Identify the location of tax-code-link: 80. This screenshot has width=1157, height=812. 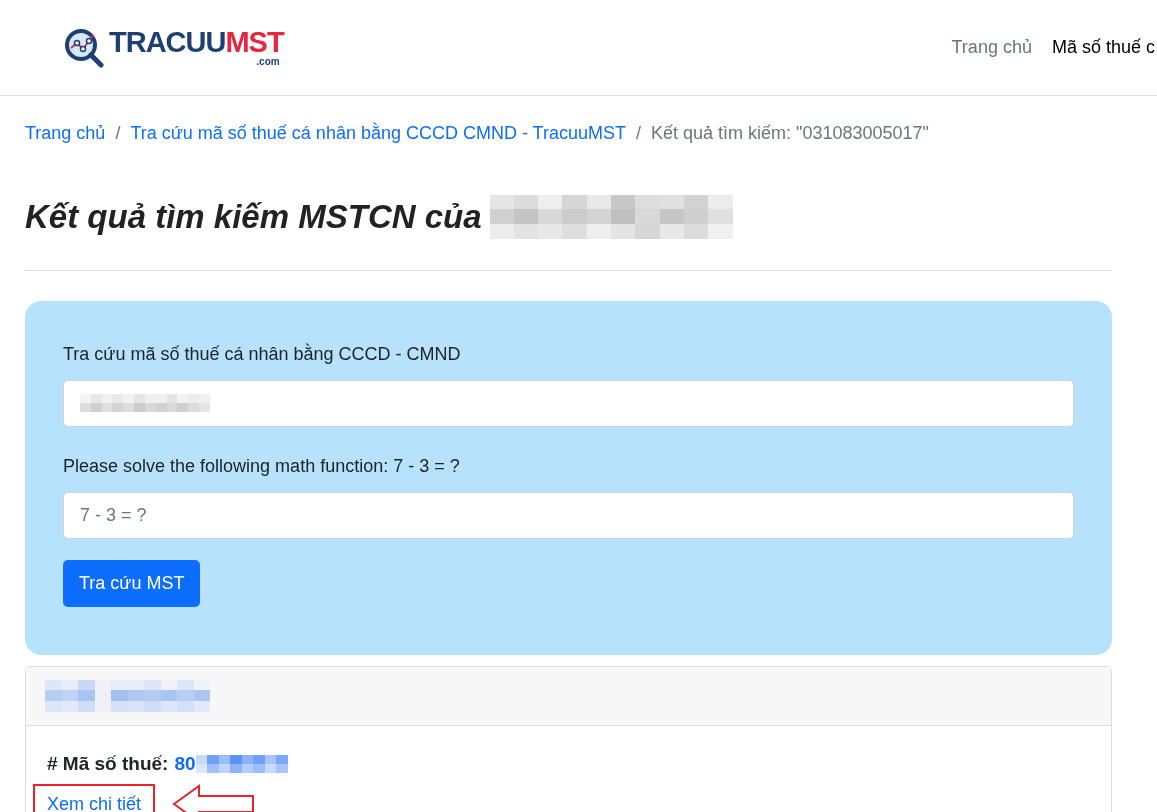
(185, 763).